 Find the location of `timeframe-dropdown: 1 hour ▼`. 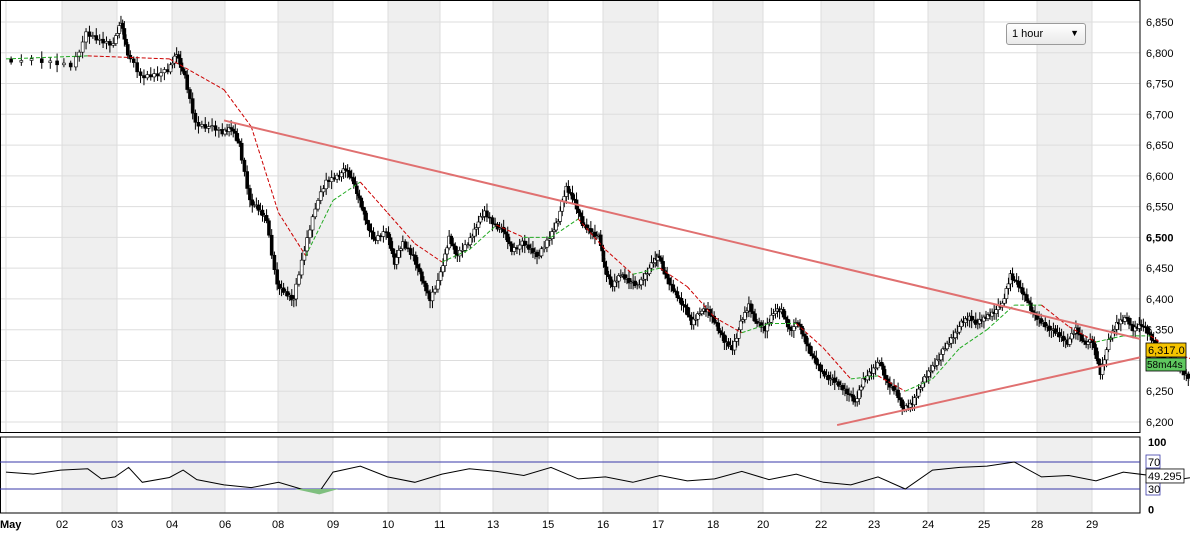

timeframe-dropdown: 1 hour ▼ is located at coordinates (1046, 34).